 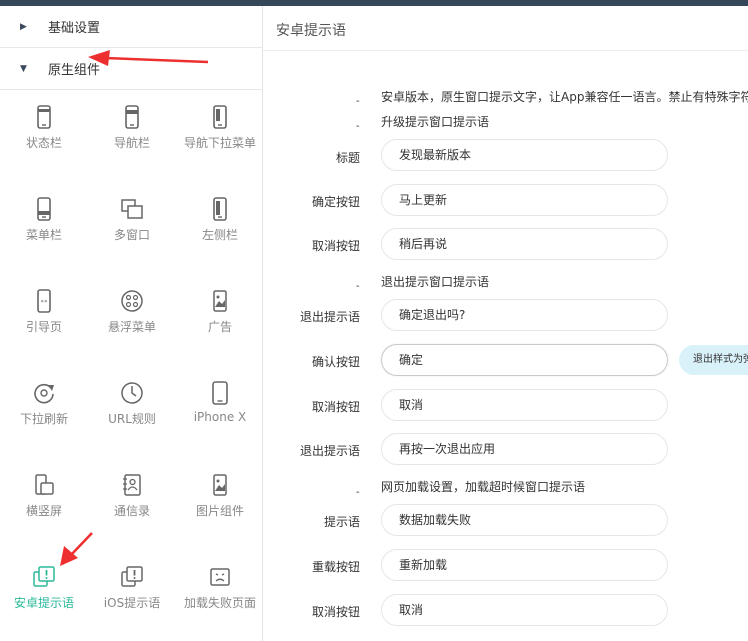 I want to click on grid-item-ad: 广告, so click(x=220, y=323).